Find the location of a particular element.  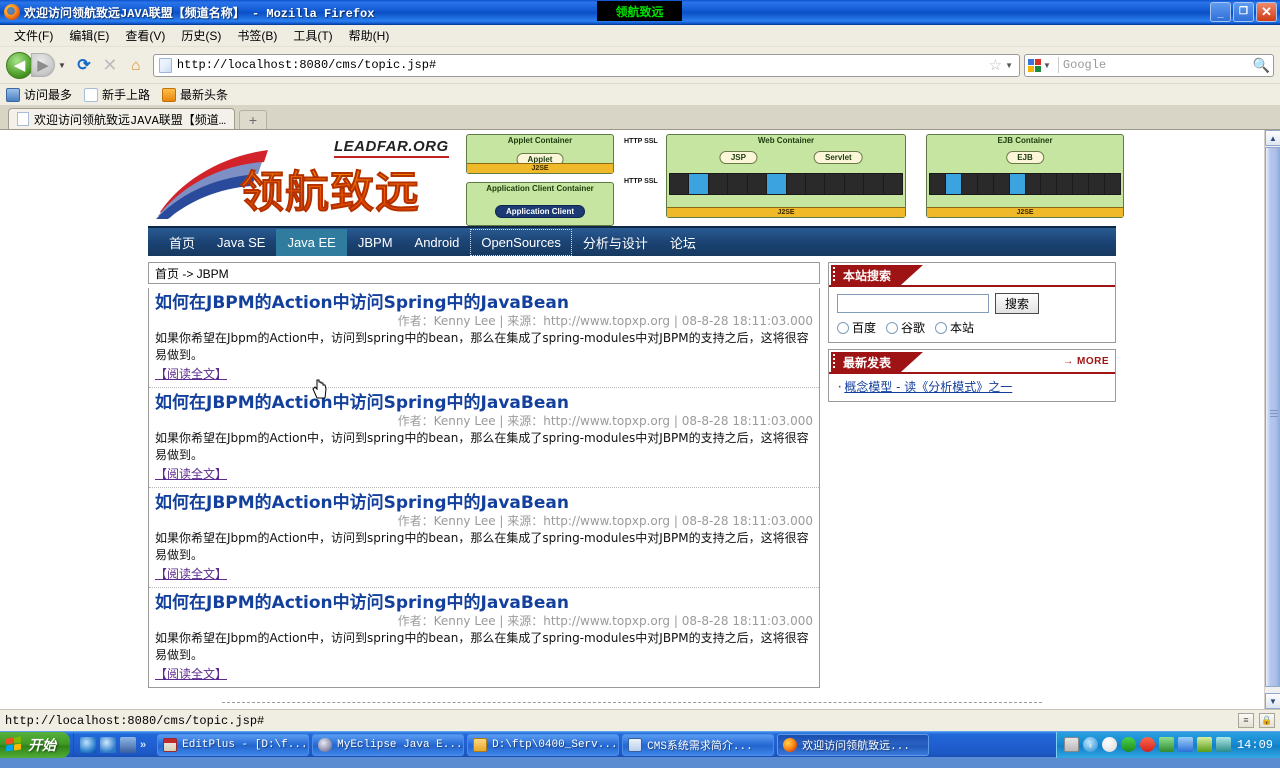

maximize-button: ❐ is located at coordinates (1243, 12).